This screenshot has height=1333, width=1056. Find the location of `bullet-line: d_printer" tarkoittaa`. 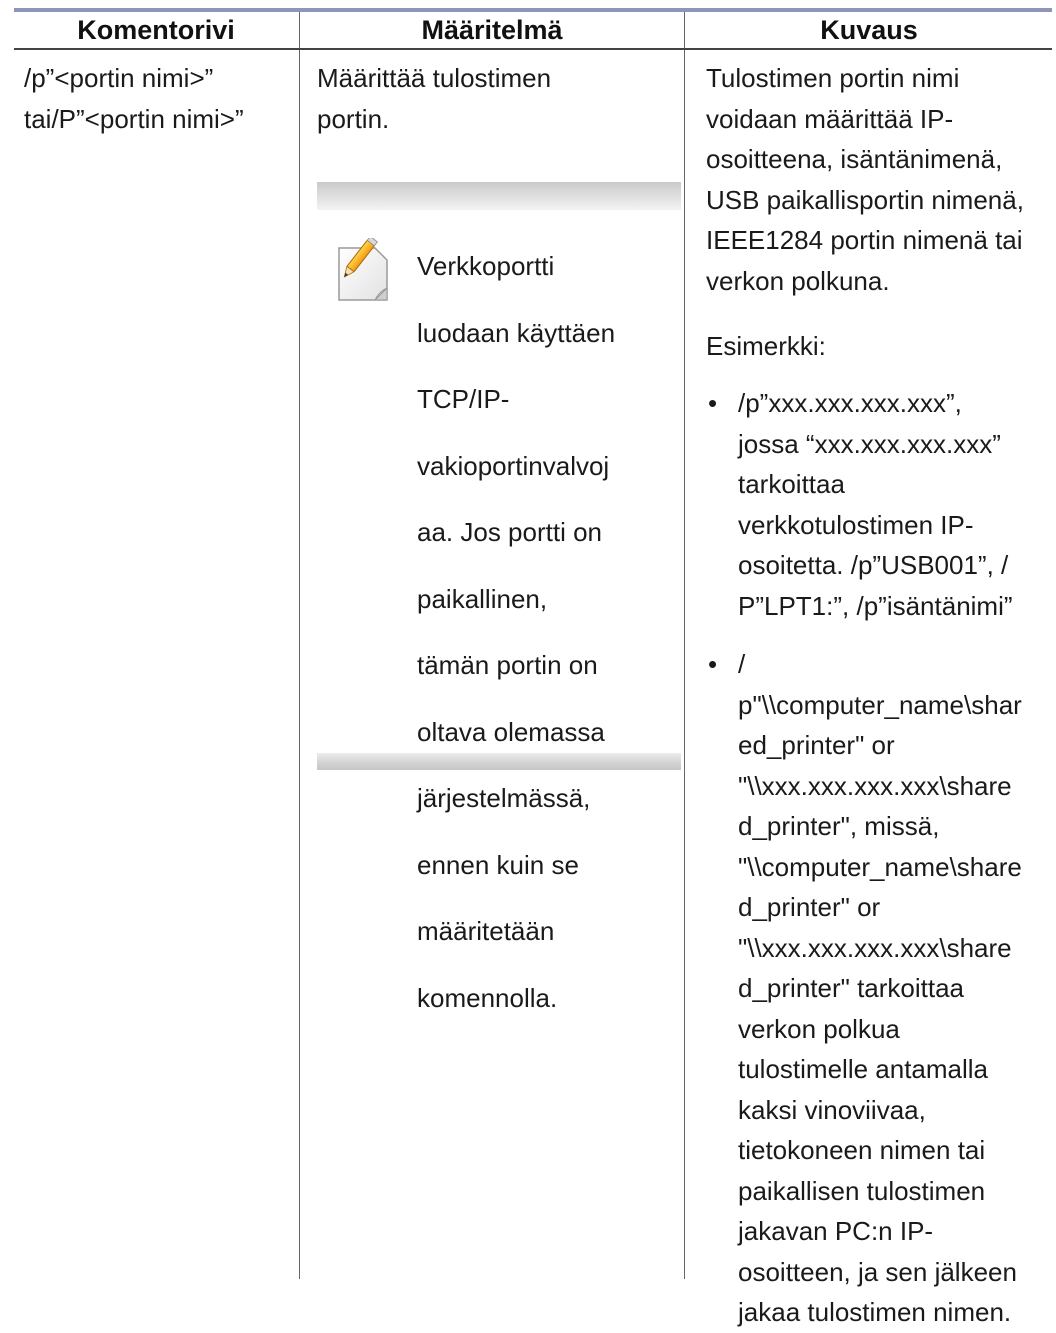

bullet-line: d_printer" tarkoittaa is located at coordinates (851, 988).